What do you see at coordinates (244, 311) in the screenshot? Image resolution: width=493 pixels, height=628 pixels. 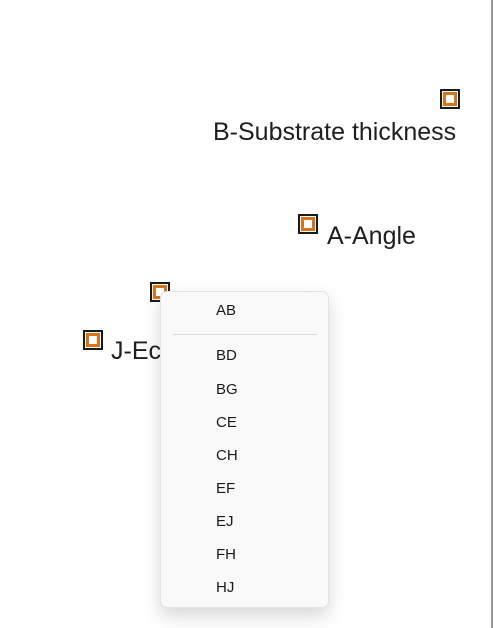 I see `menu-item-ab: AB` at bounding box center [244, 311].